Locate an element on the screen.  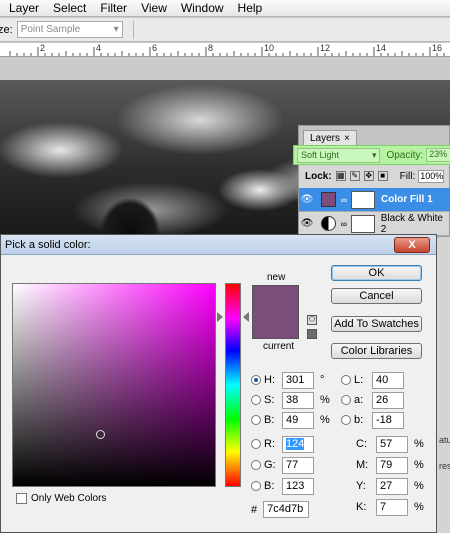
hue-slider-right-arrow-icon is located at coordinates (246, 317).